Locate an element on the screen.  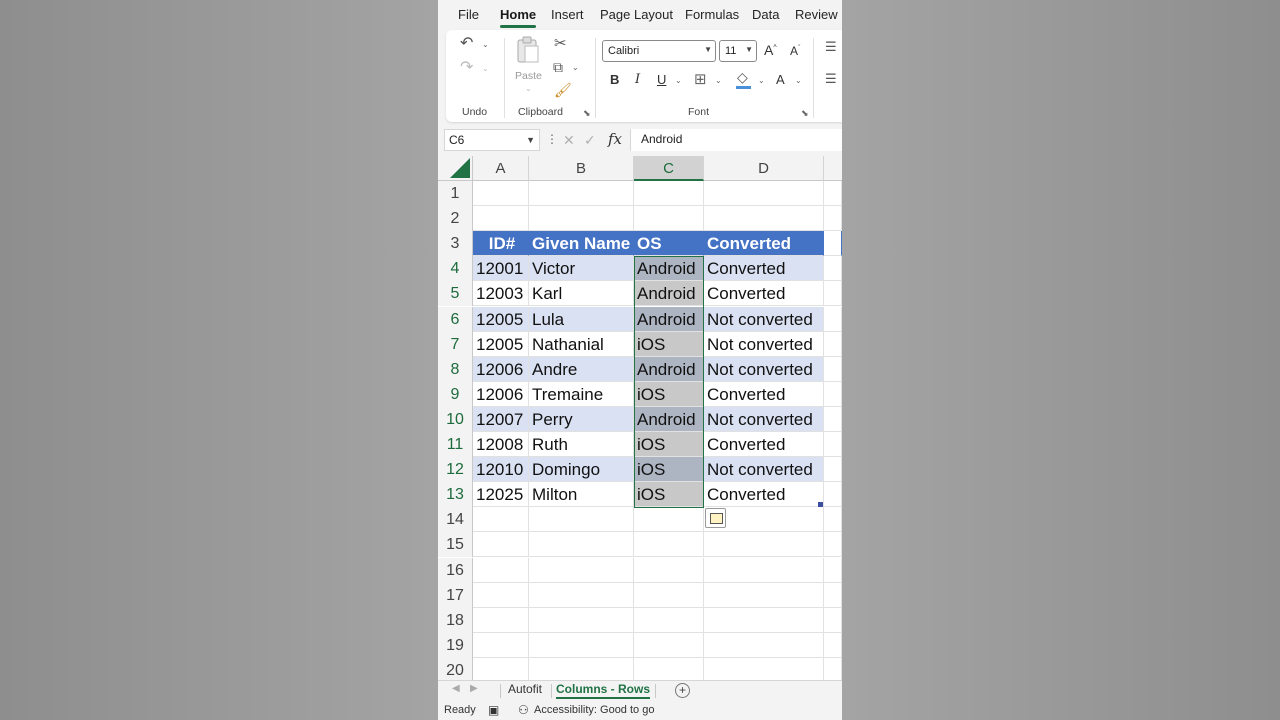
font-color-icon: A is located at coordinates (780, 79).